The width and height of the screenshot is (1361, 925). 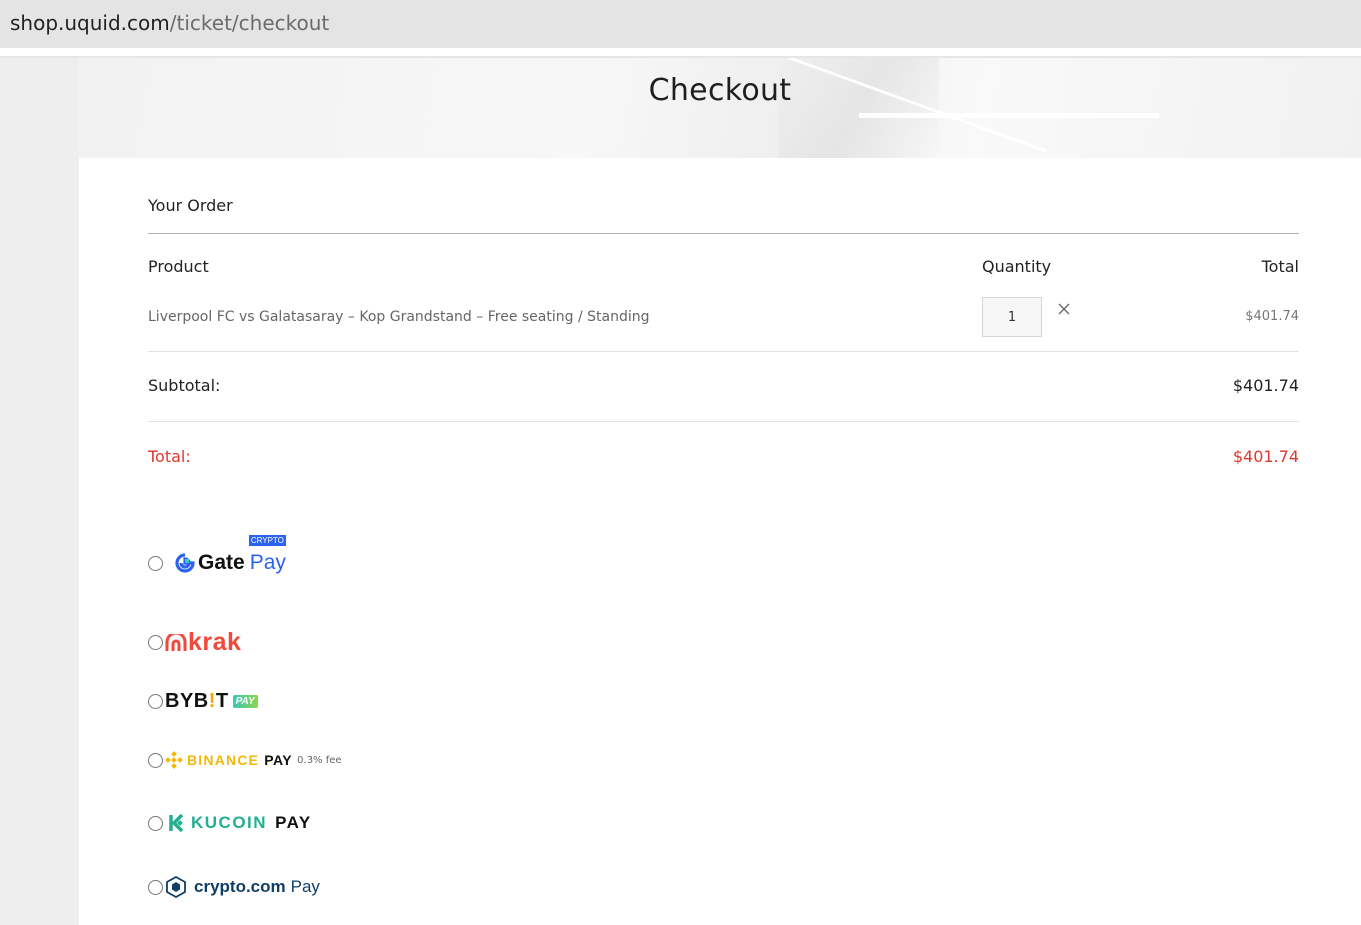 What do you see at coordinates (1064, 311) in the screenshot?
I see `close-icon` at bounding box center [1064, 311].